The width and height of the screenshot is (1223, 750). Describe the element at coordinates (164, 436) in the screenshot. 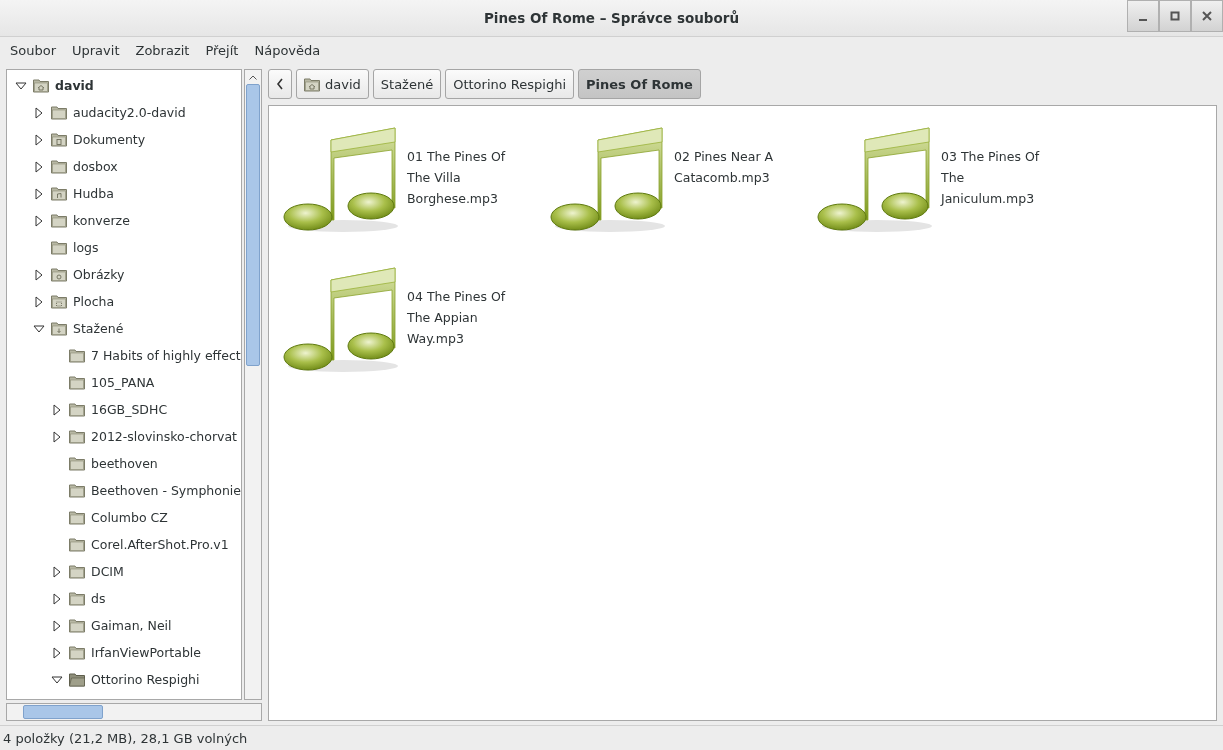

I see `tree-item: 2012-slovinsko-chorvat` at that location.